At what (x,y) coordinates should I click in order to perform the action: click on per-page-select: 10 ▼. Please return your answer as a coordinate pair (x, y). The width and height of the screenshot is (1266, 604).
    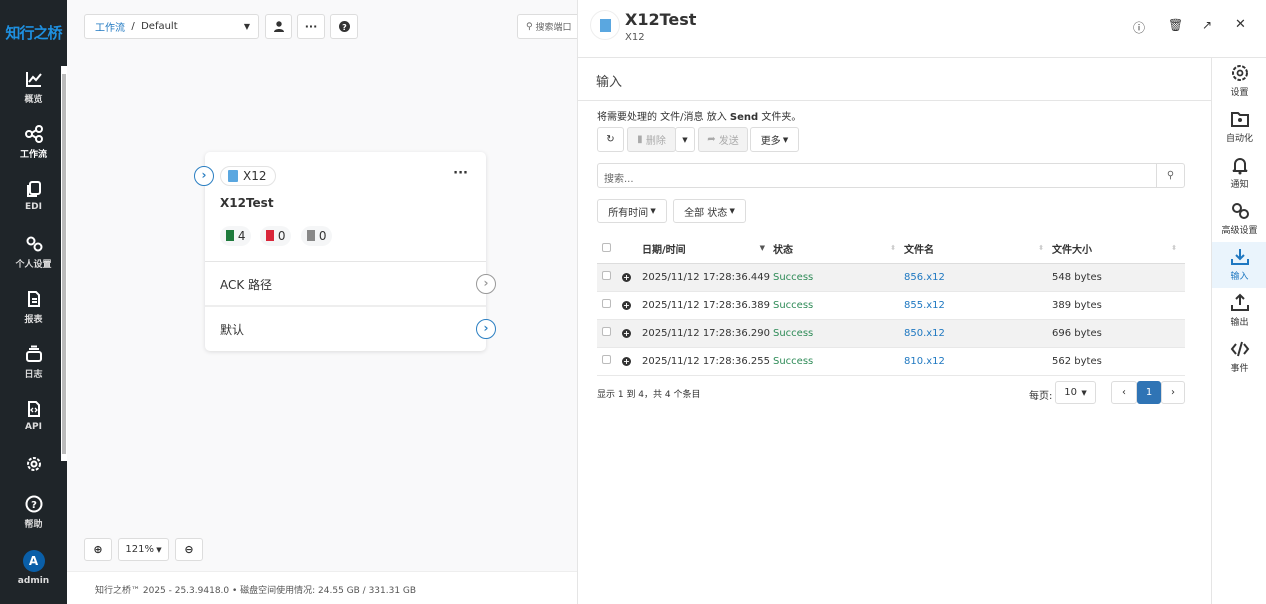
    Looking at the image, I should click on (1075, 392).